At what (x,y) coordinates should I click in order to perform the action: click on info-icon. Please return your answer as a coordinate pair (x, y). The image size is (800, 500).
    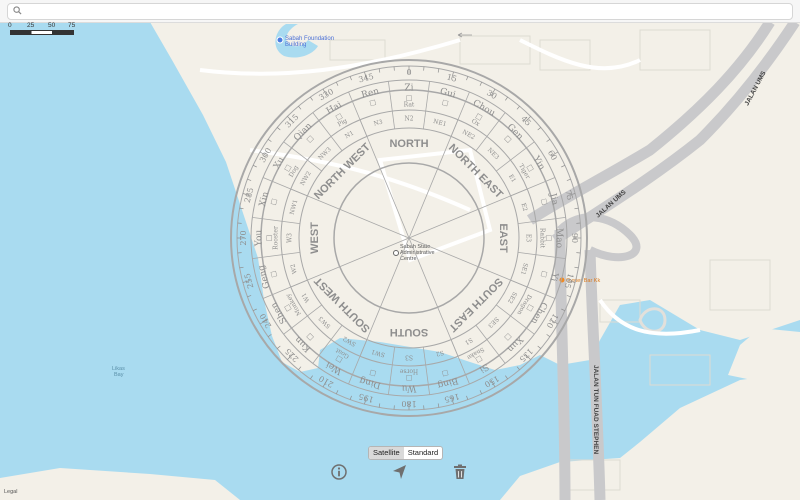
    Looking at the image, I should click on (339, 472).